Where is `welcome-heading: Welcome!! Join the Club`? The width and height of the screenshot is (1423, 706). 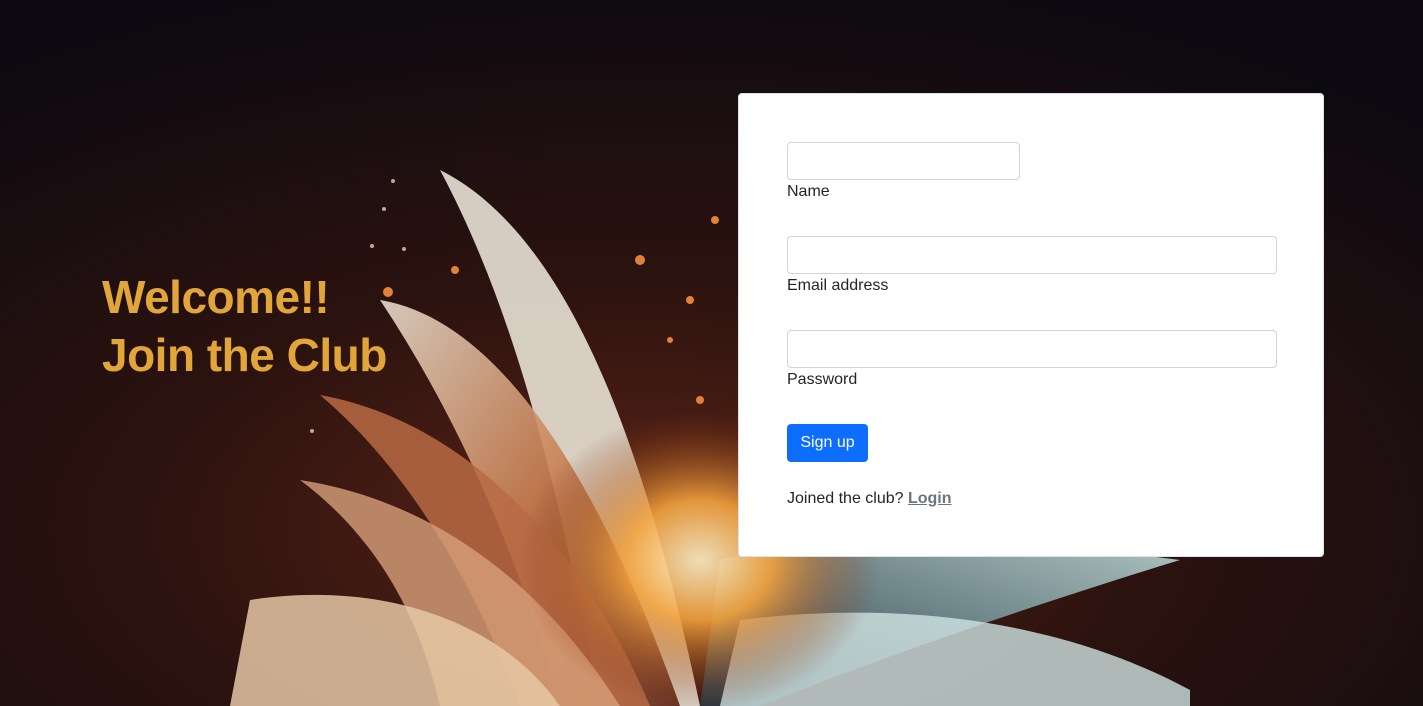 welcome-heading: Welcome!! Join the Club is located at coordinates (244, 326).